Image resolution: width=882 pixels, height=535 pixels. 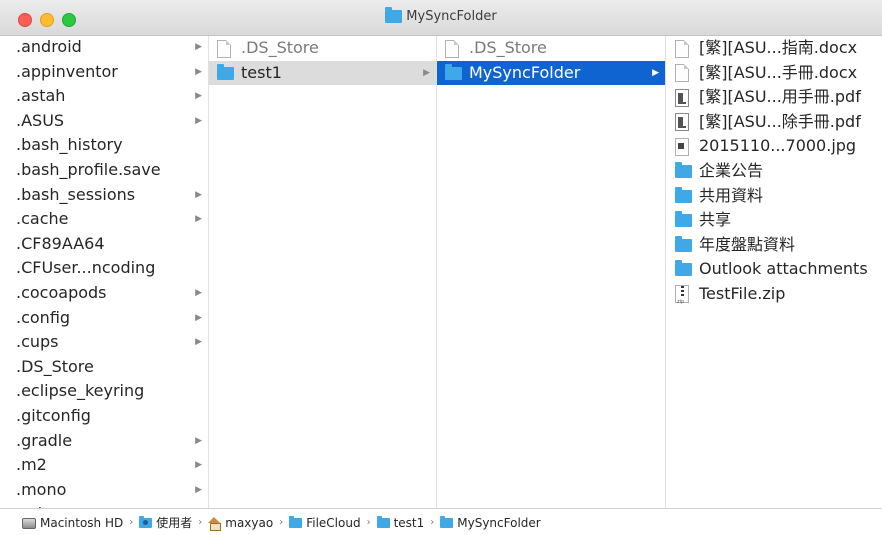 What do you see at coordinates (774, 73) in the screenshot?
I see `list-item: [繁][ASU...手冊.docx` at bounding box center [774, 73].